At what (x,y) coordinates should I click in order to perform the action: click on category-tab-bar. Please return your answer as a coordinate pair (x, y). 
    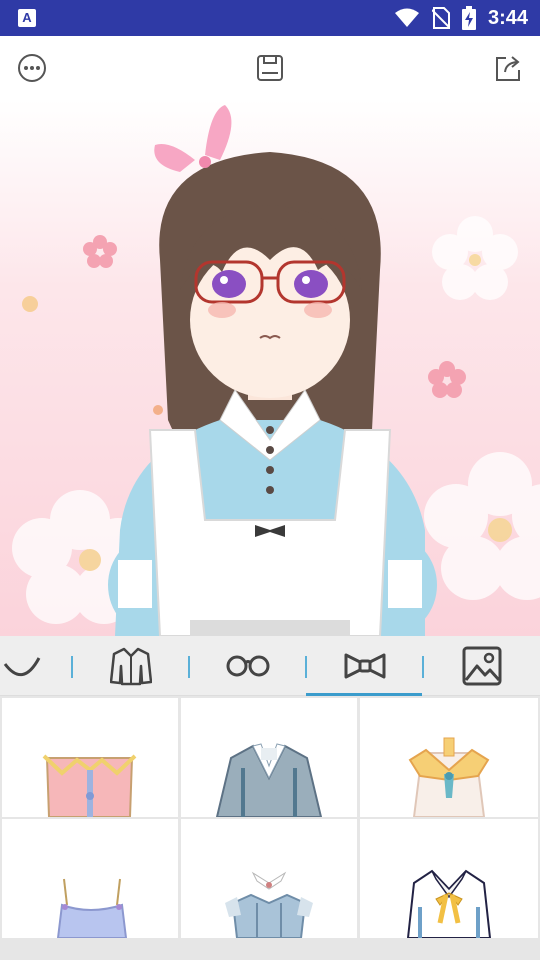
    Looking at the image, I should click on (270, 666).